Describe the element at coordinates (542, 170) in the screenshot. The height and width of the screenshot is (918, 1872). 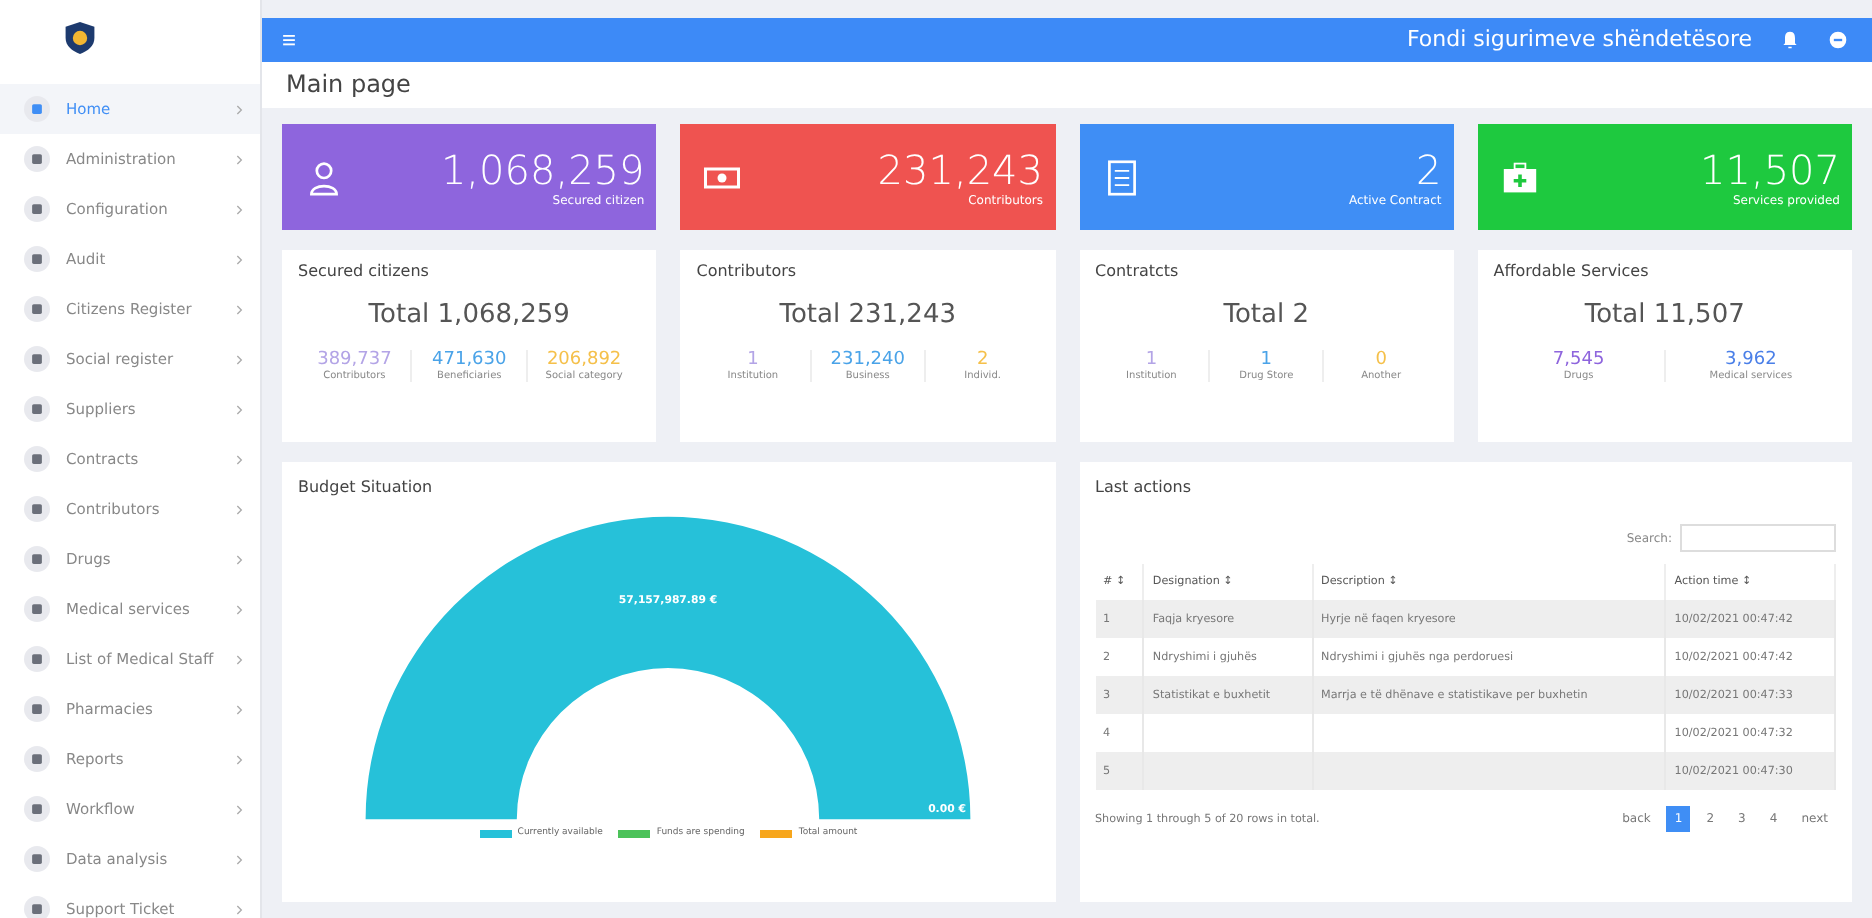
I see `summary-value: 1,068,259` at that location.